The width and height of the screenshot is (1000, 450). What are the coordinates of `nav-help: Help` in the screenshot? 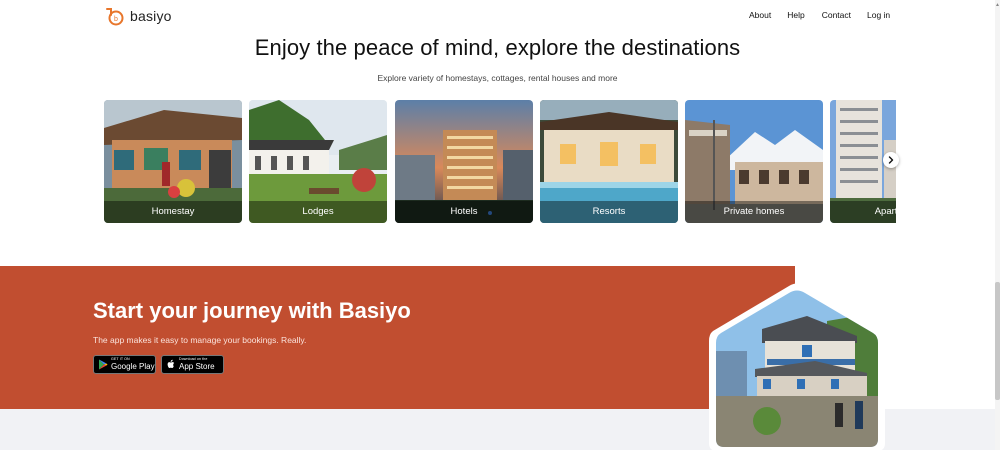 It's located at (795, 15).